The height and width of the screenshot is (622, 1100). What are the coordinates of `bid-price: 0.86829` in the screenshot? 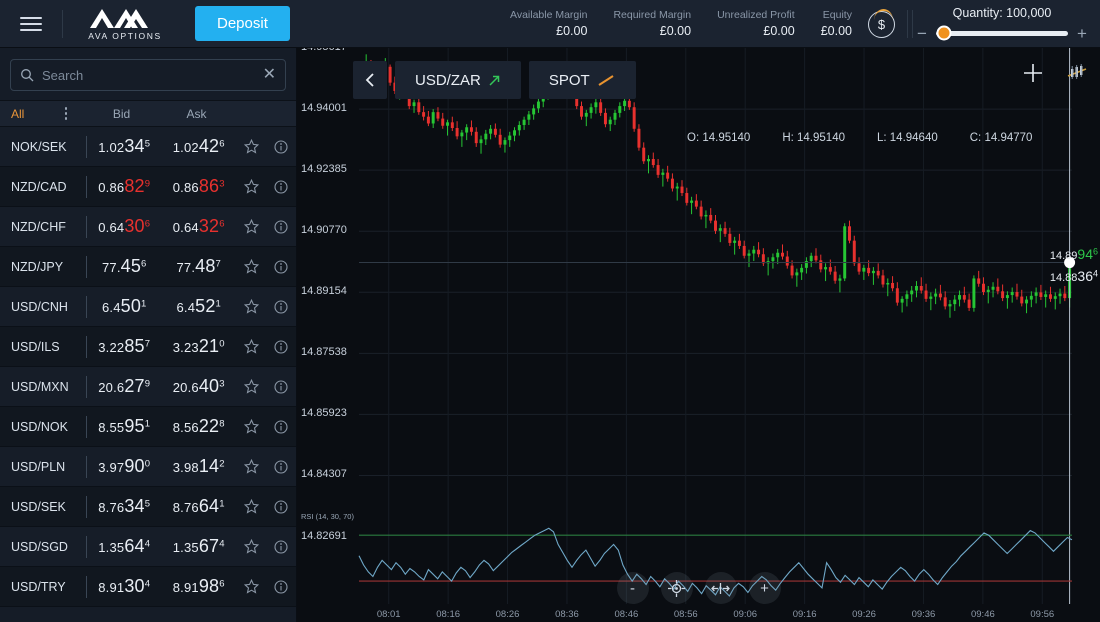 It's located at (124, 186).